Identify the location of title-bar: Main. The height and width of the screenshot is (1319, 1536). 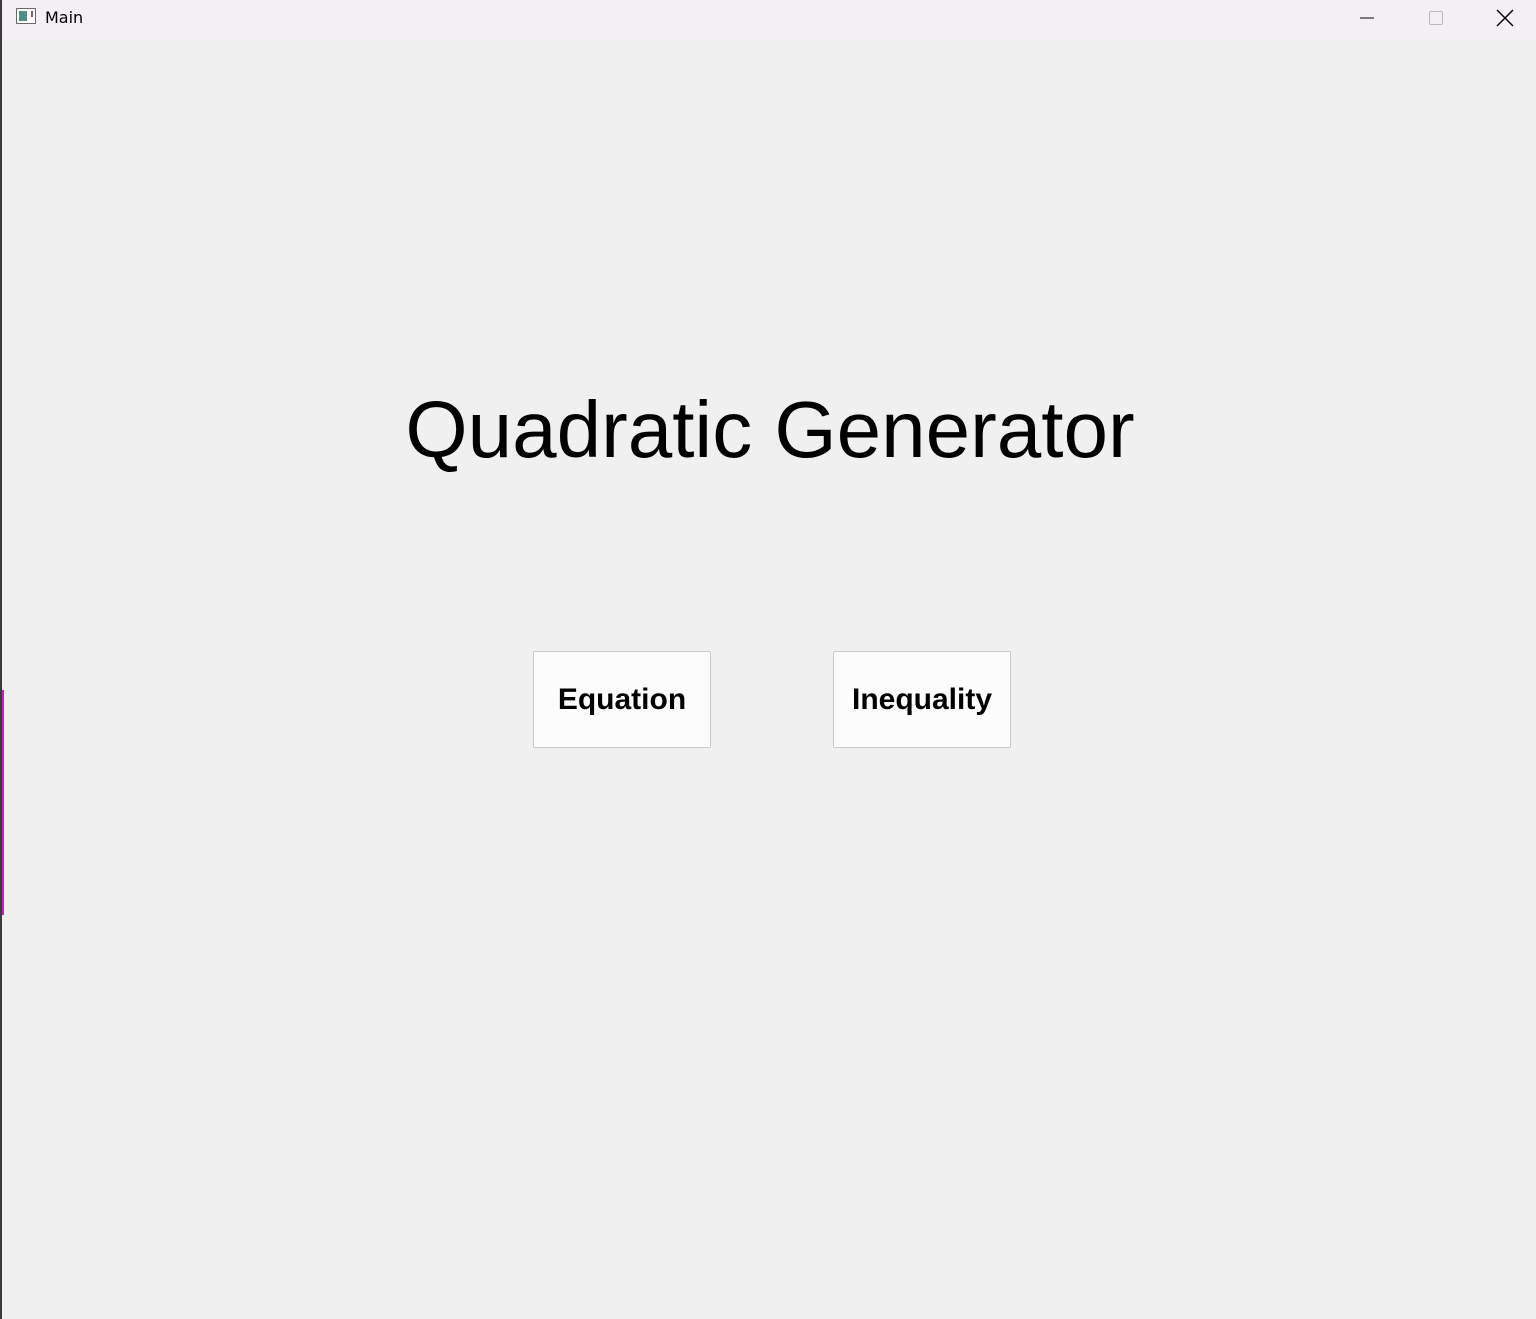
(770, 19).